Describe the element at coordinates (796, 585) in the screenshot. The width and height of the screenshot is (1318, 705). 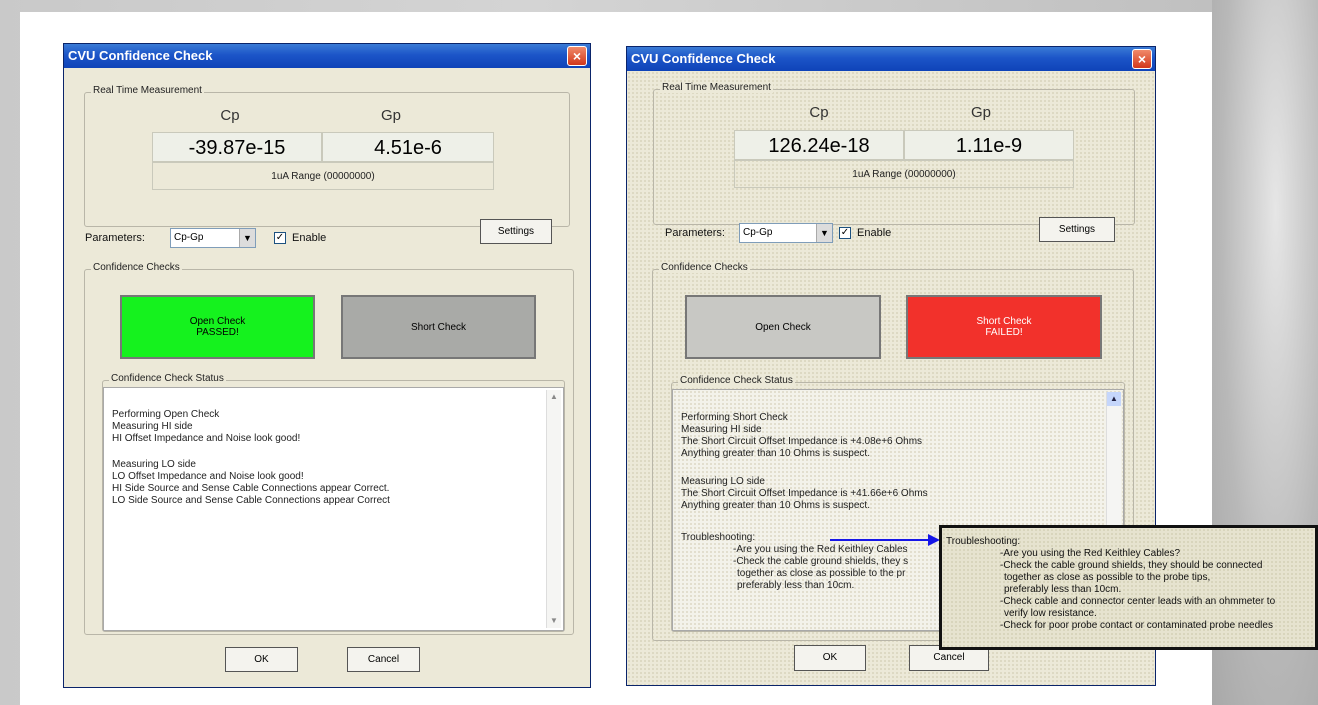
I see `status-line: preferably less than 10cm.` at that location.